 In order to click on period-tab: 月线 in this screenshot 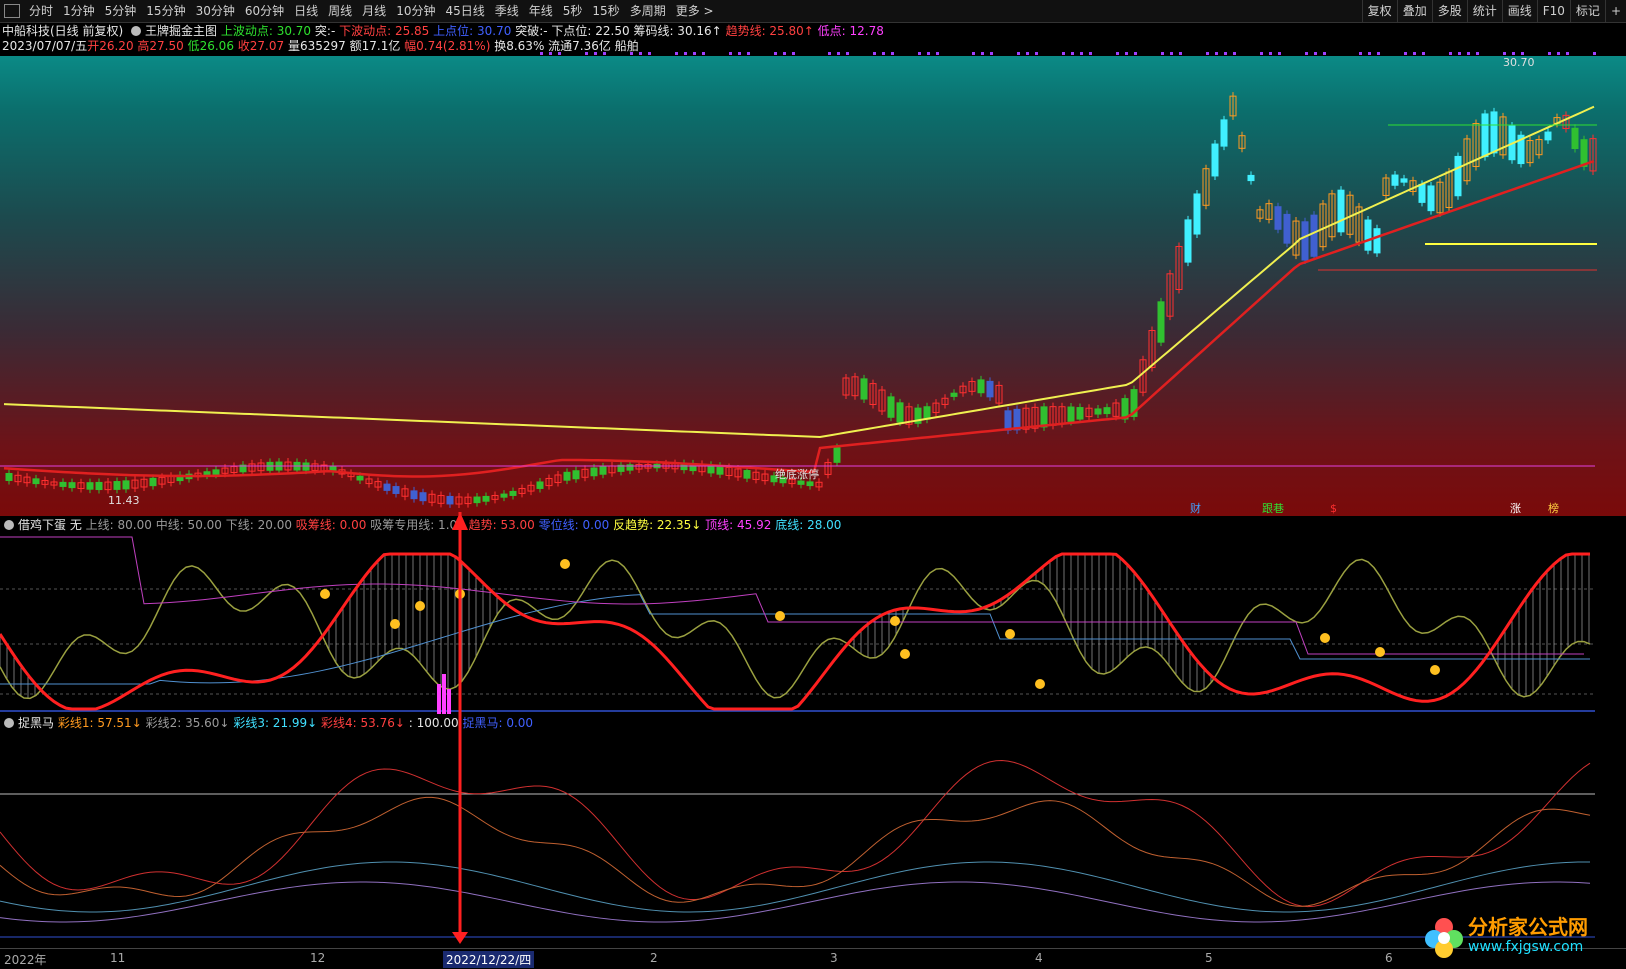, I will do `click(374, 11)`.